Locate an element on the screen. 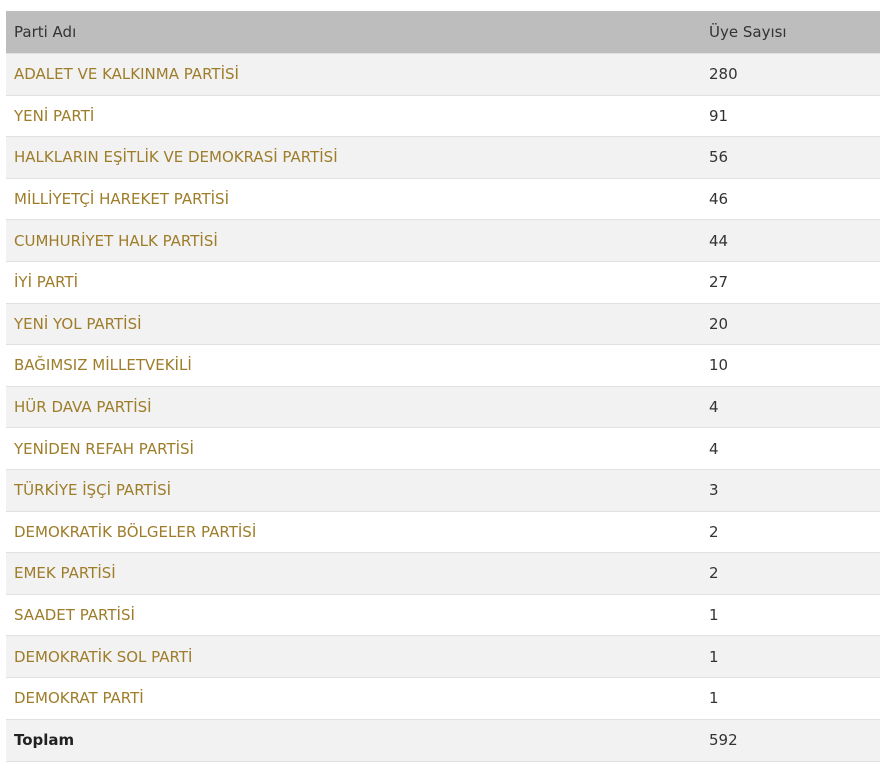 The image size is (880, 777). party-name-link: TÜRKİYE İŞÇİ PARTİSİ is located at coordinates (353, 490).